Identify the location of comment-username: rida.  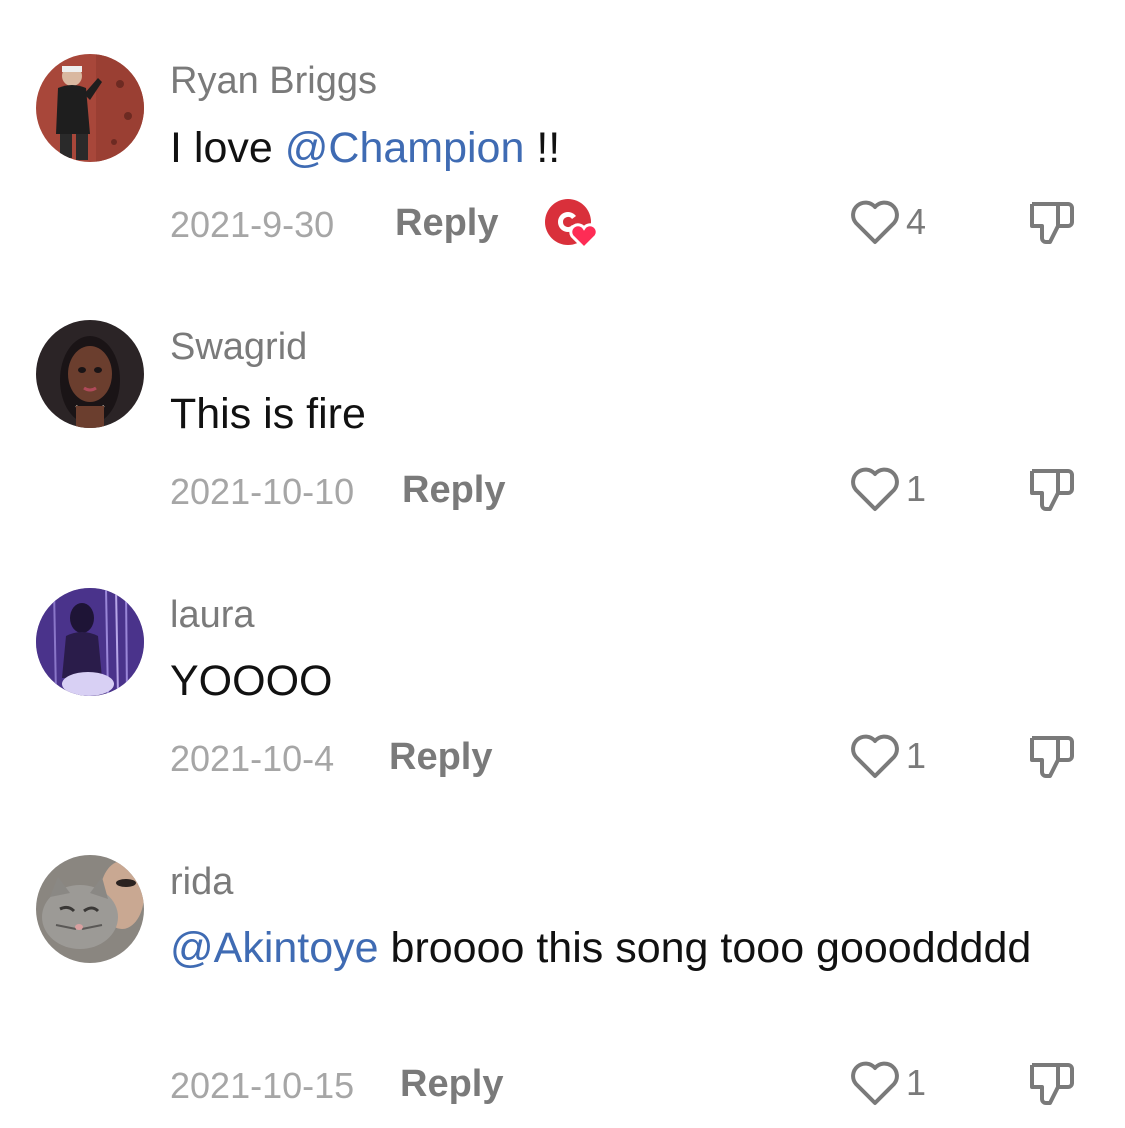
(201, 882).